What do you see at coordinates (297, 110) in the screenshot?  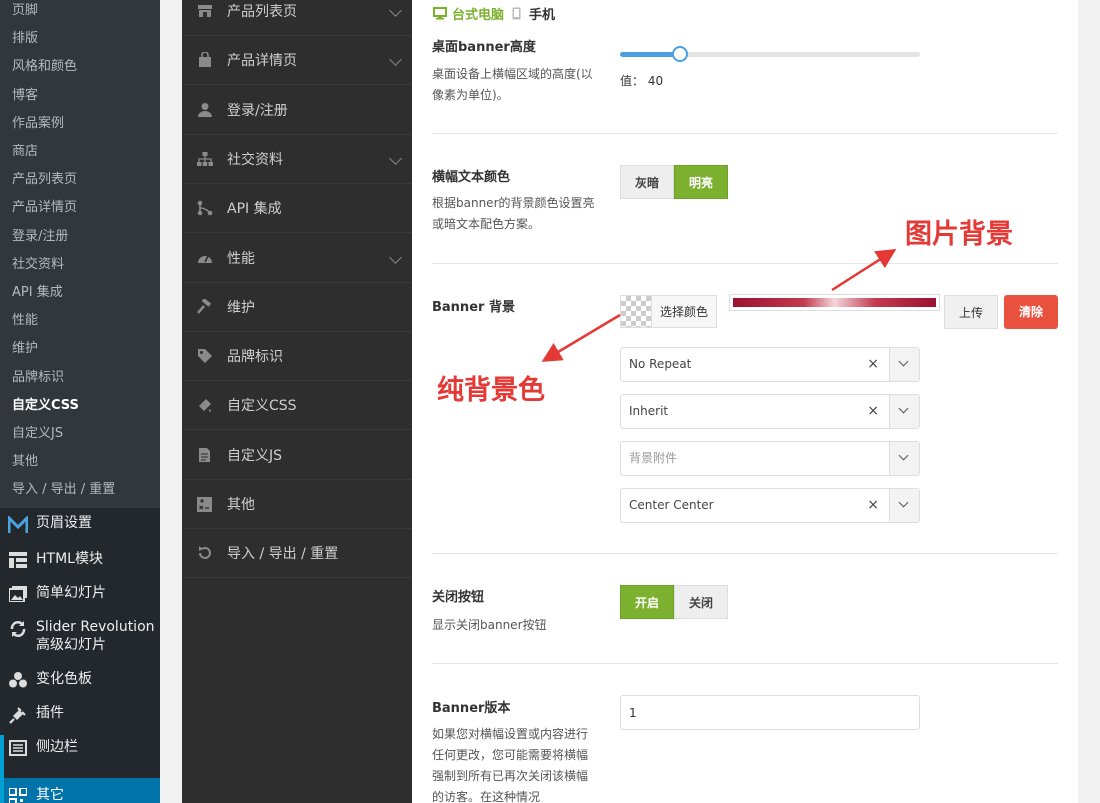 I see `options-nav-item: 登录/注册` at bounding box center [297, 110].